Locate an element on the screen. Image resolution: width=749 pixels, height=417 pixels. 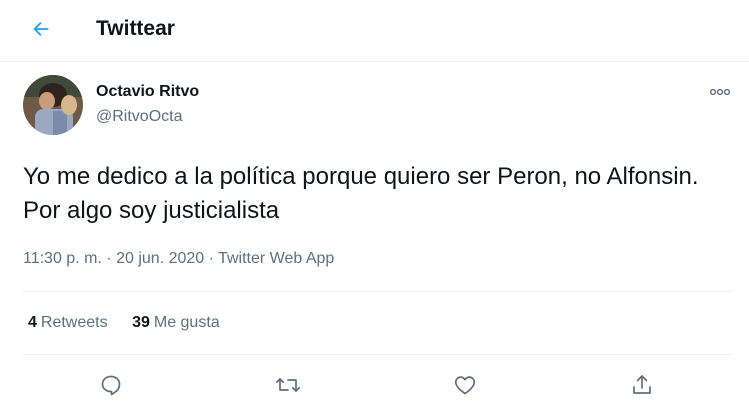
back-button is located at coordinates (41, 29).